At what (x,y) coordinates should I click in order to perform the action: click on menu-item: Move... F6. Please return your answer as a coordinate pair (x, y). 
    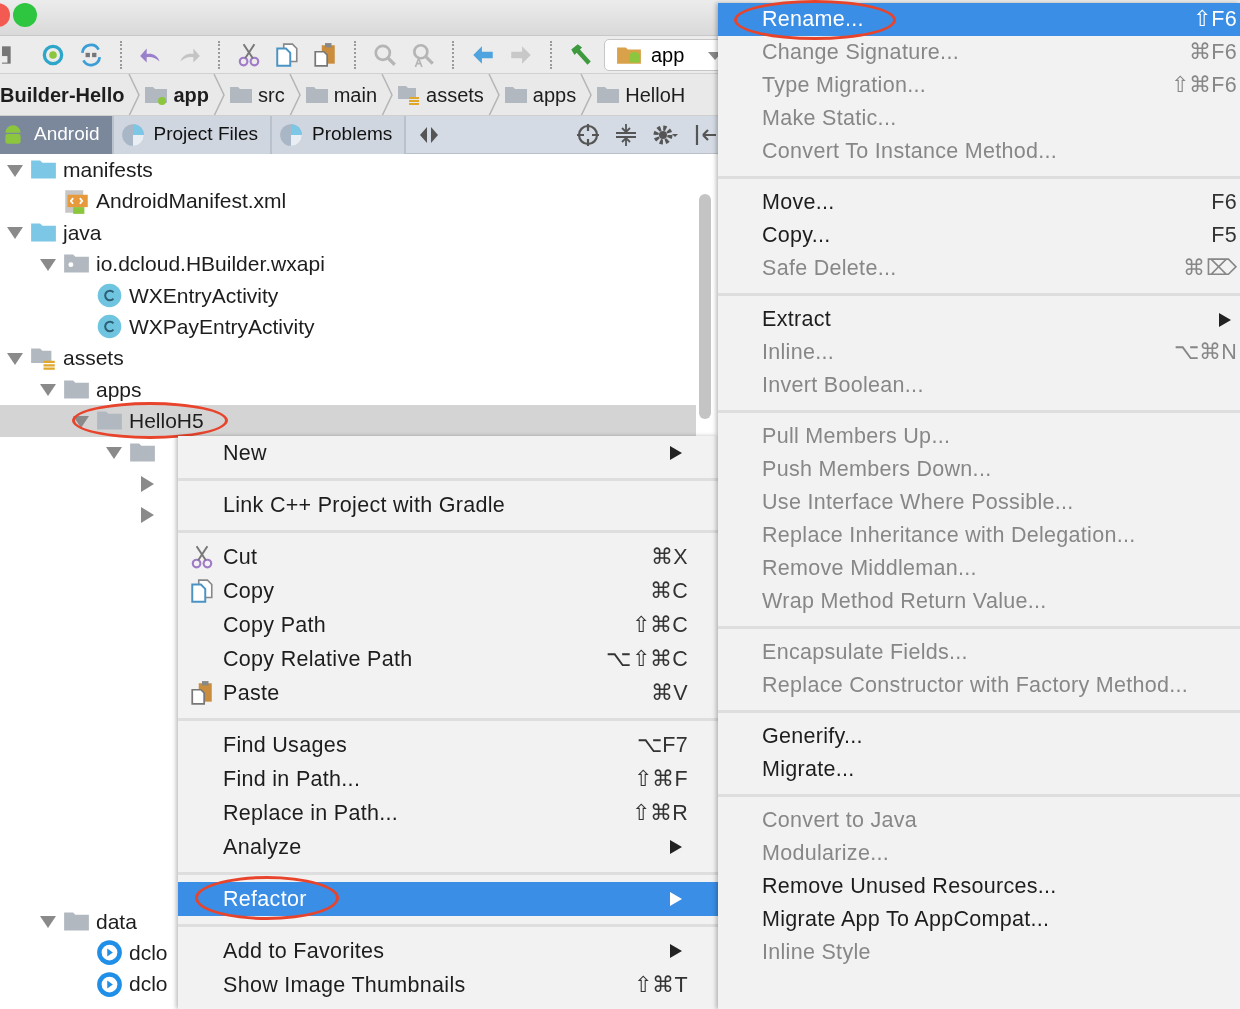
    Looking at the image, I should click on (979, 202).